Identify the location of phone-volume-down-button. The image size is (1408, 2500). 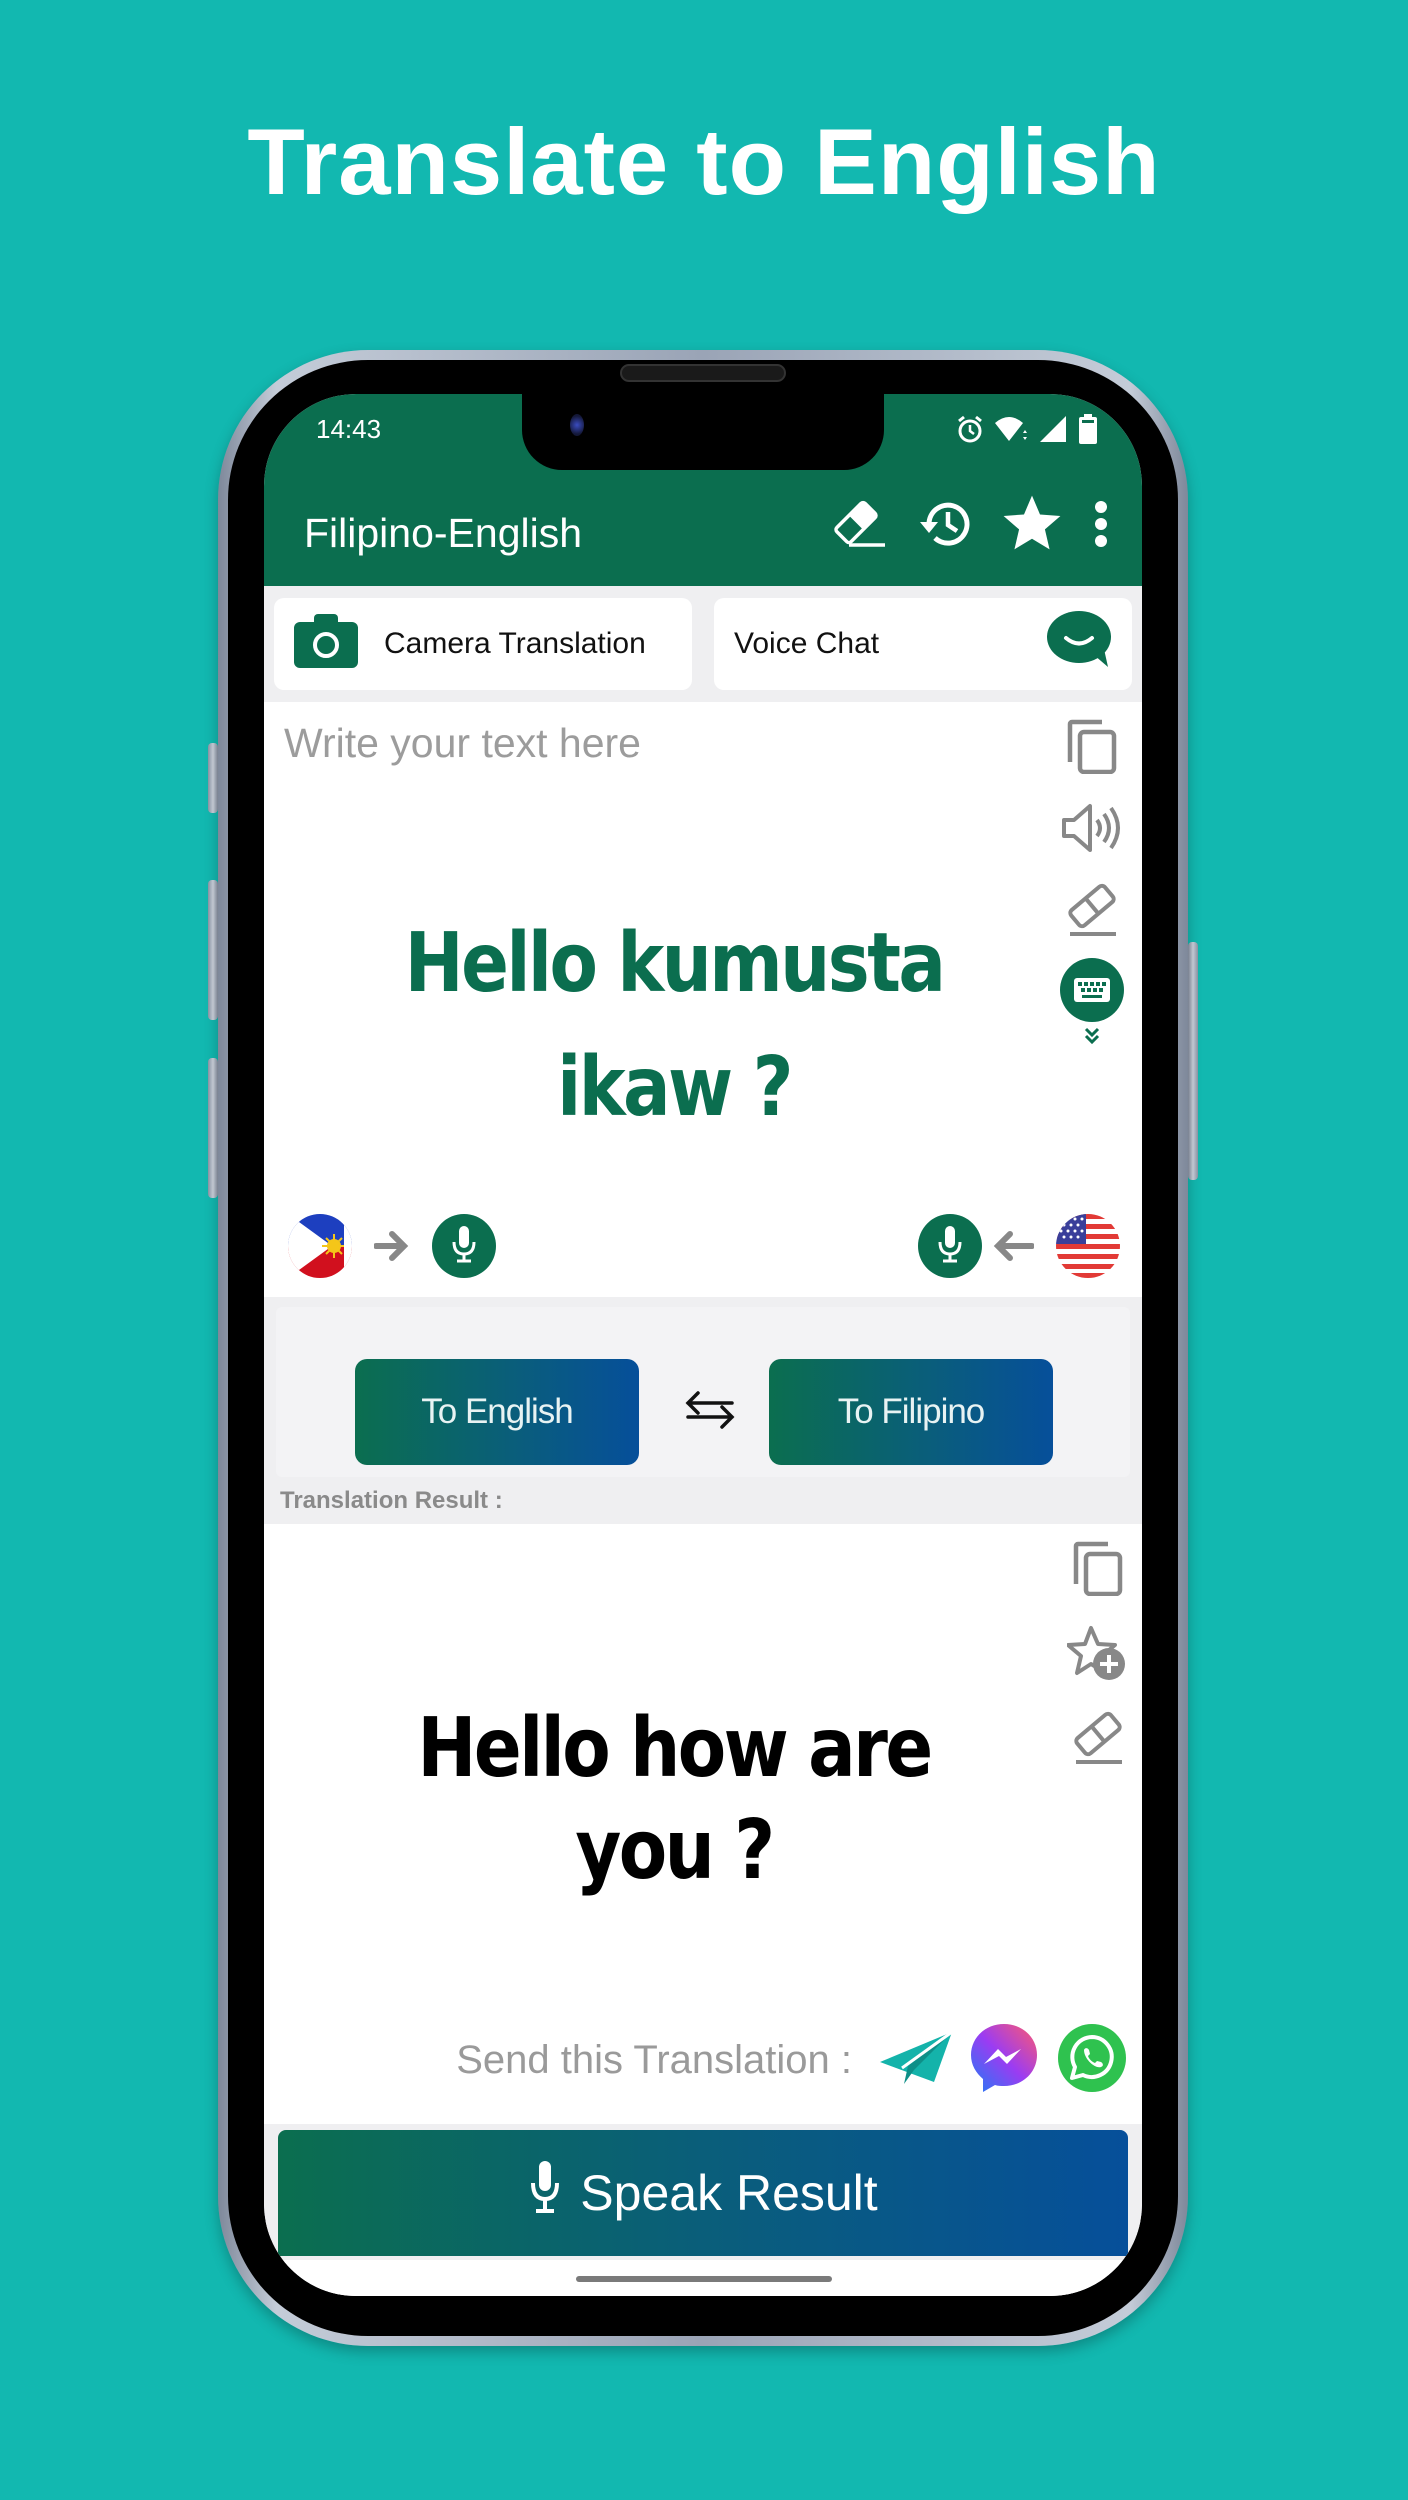
(213, 1128).